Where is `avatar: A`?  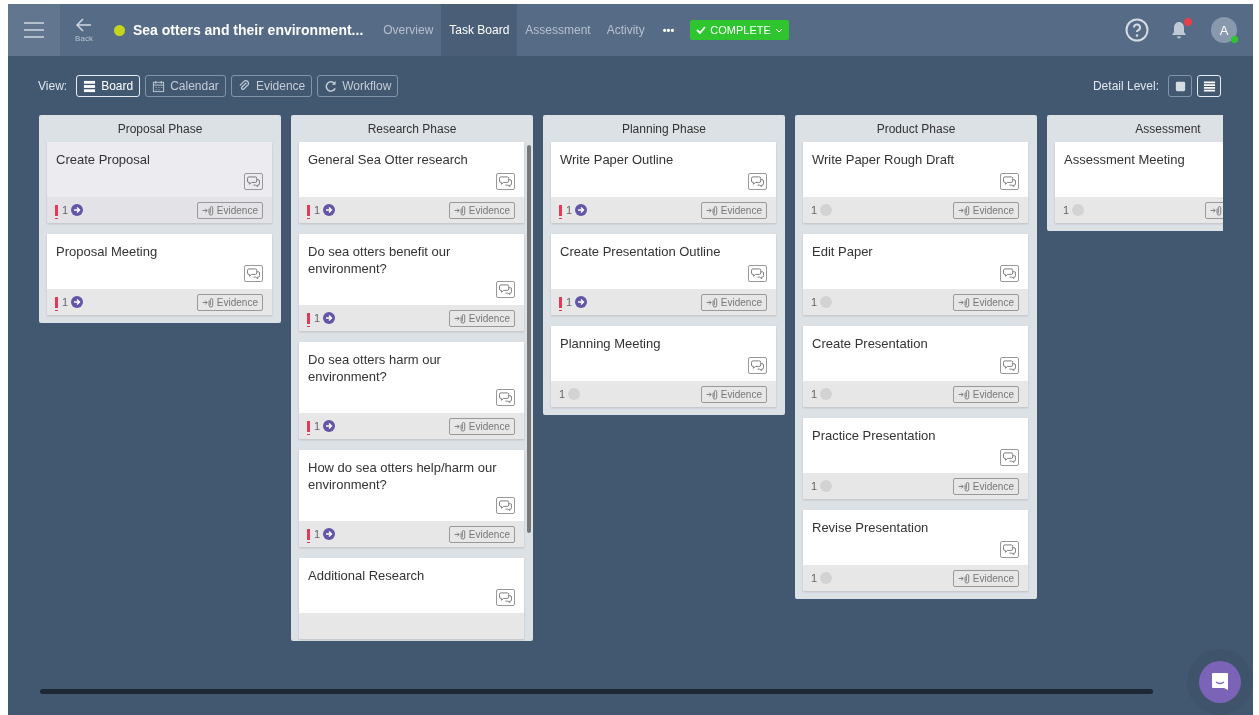
avatar: A is located at coordinates (1224, 30).